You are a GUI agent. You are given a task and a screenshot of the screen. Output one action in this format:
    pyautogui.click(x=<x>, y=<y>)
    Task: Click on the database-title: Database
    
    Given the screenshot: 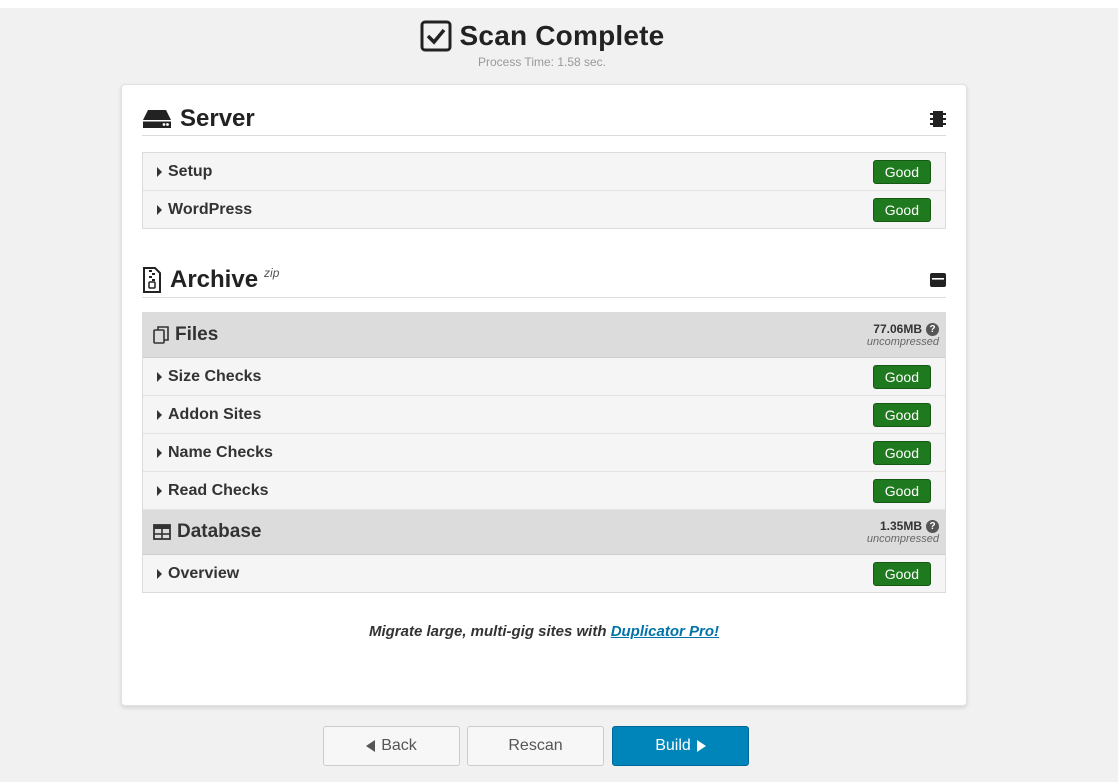 What is the action you would take?
    pyautogui.click(x=207, y=532)
    